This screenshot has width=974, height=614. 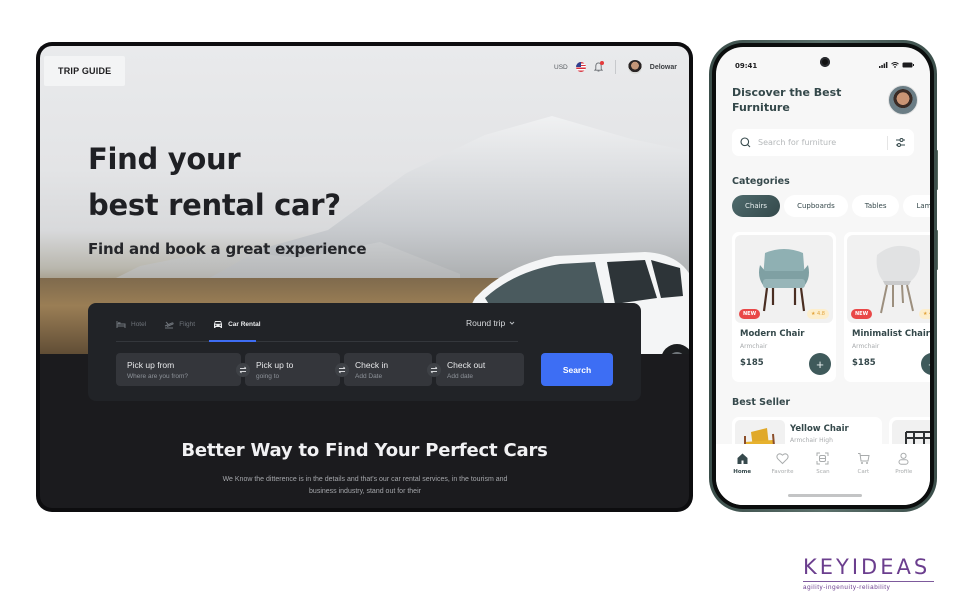 I want to click on status-icons, so click(x=896, y=65).